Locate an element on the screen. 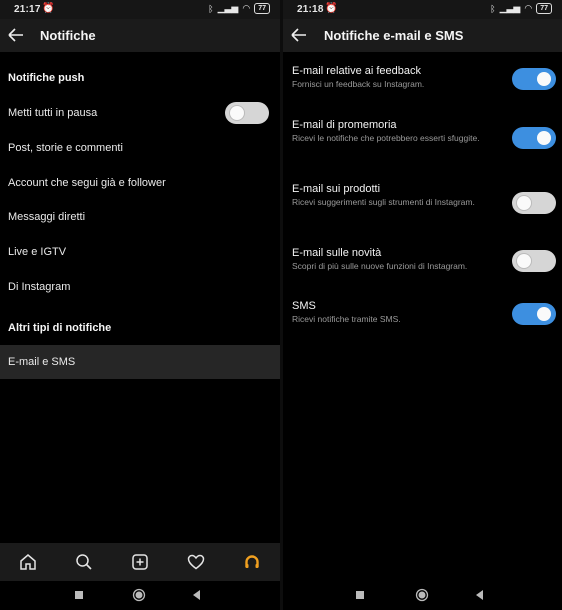 This screenshot has height=610, width=562. app-bar: Notifiche is located at coordinates (140, 35).